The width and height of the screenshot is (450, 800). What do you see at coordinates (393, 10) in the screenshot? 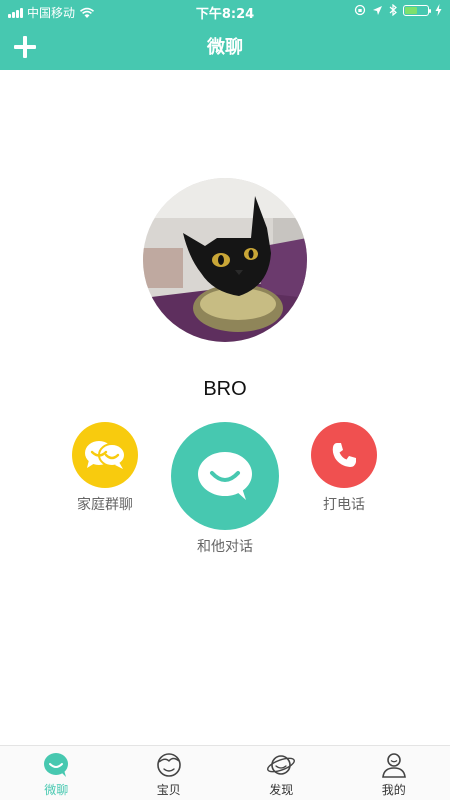
I see `bluetooth-icon` at bounding box center [393, 10].